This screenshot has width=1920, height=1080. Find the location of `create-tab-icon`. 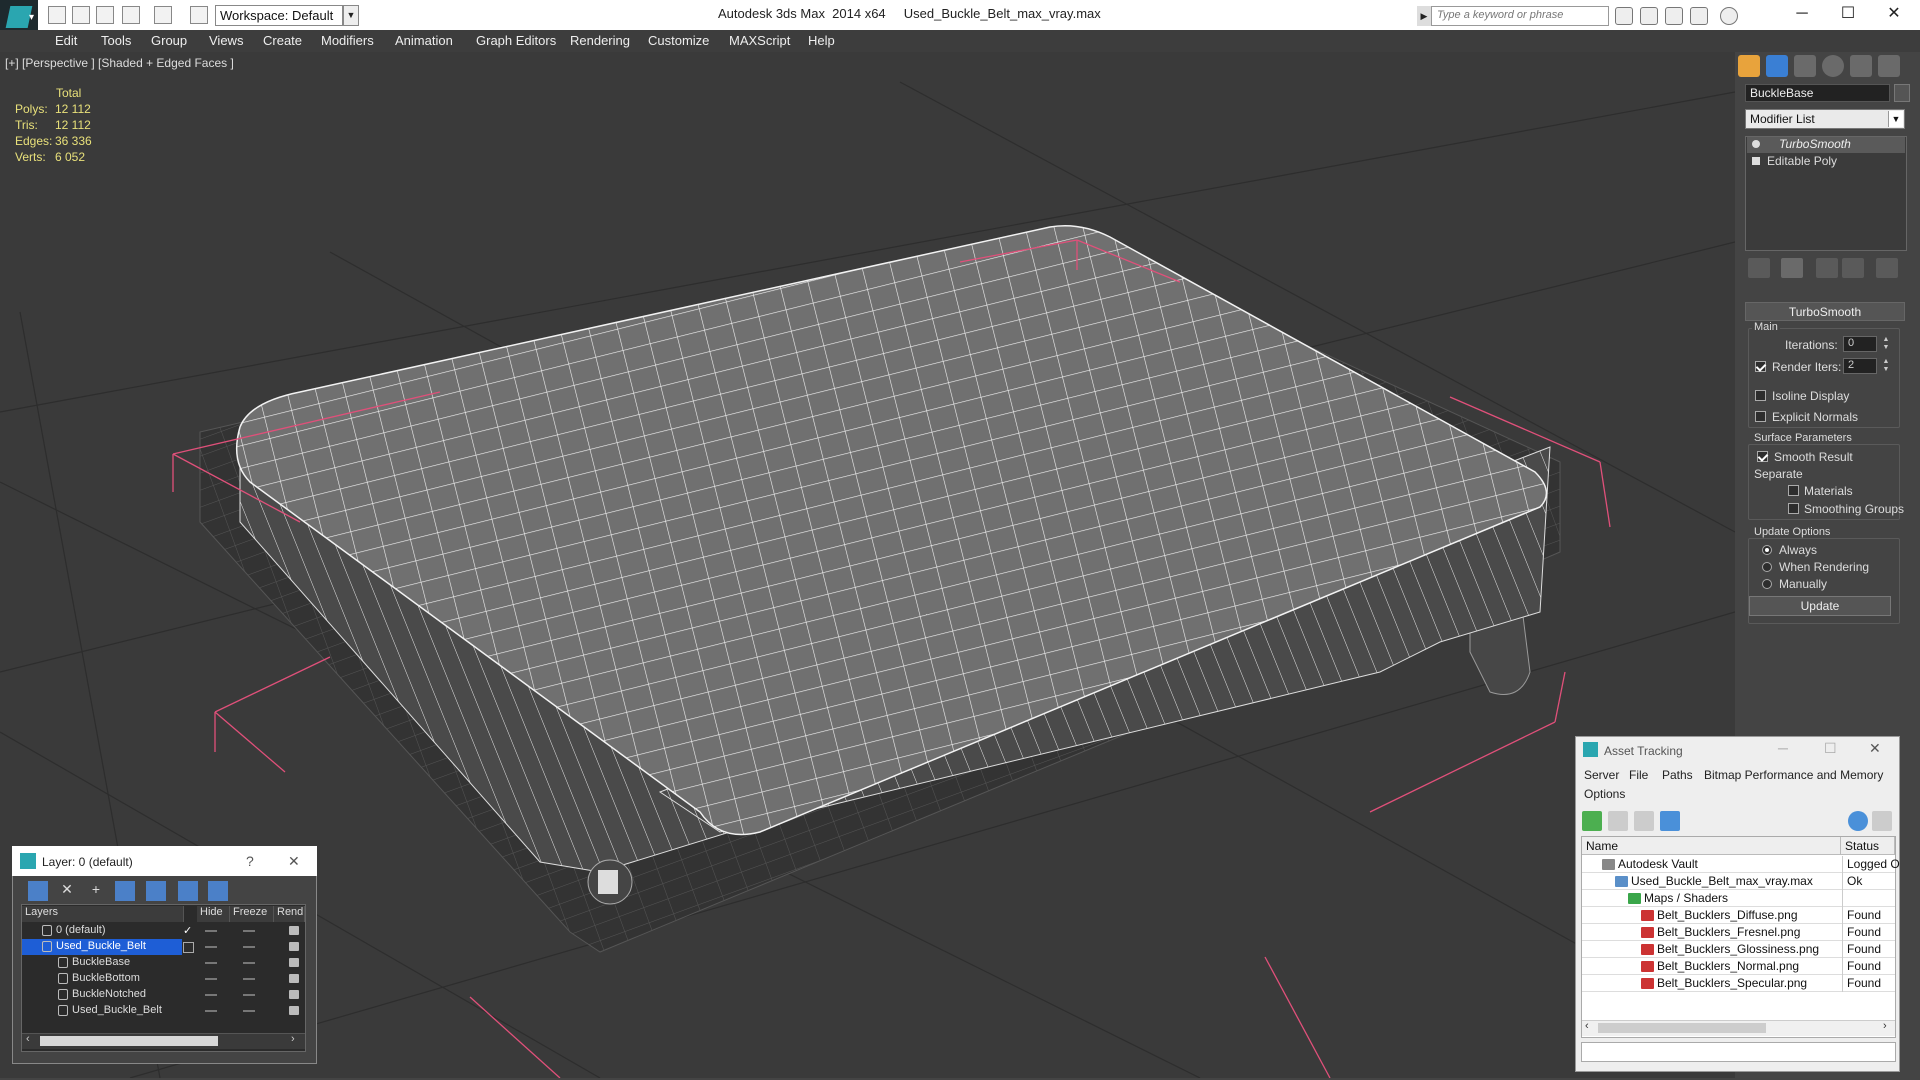

create-tab-icon is located at coordinates (1749, 66).